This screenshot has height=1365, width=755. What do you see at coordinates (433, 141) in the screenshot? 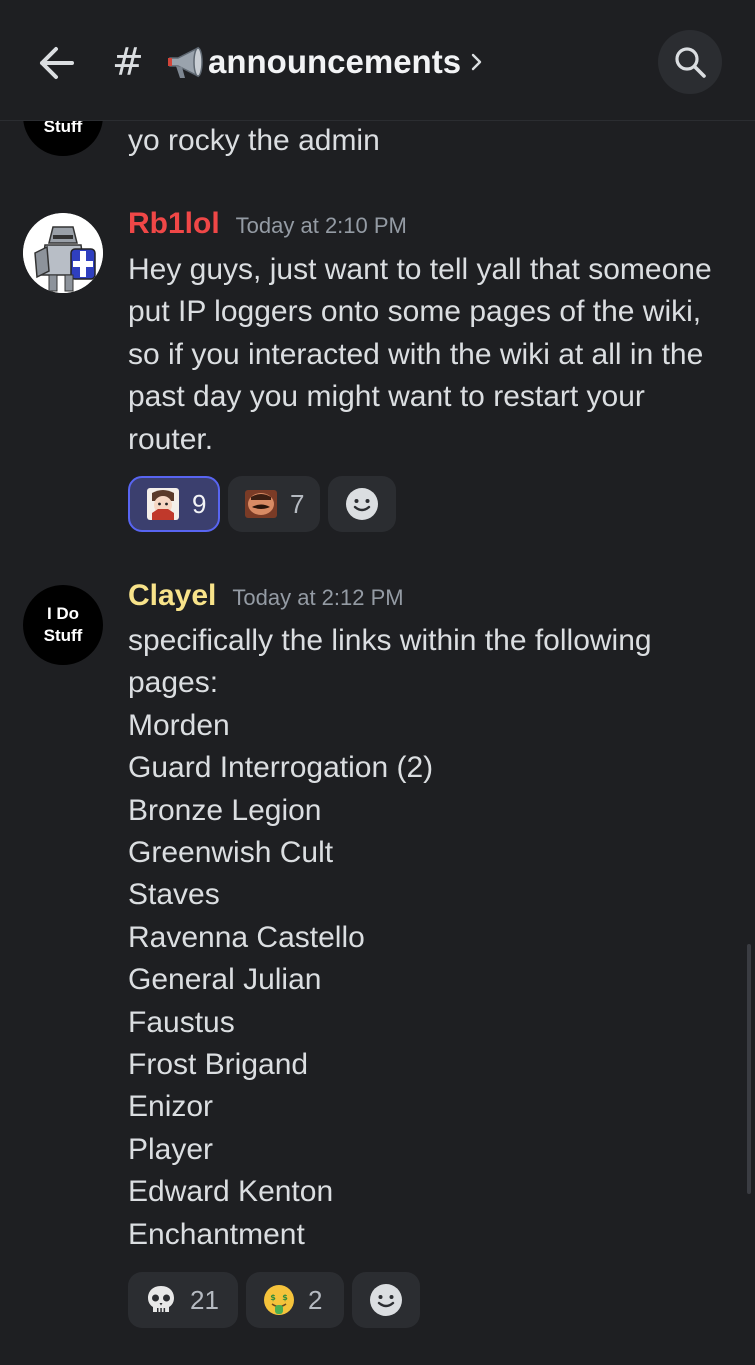
I see `message-content: yo rocky the admin` at bounding box center [433, 141].